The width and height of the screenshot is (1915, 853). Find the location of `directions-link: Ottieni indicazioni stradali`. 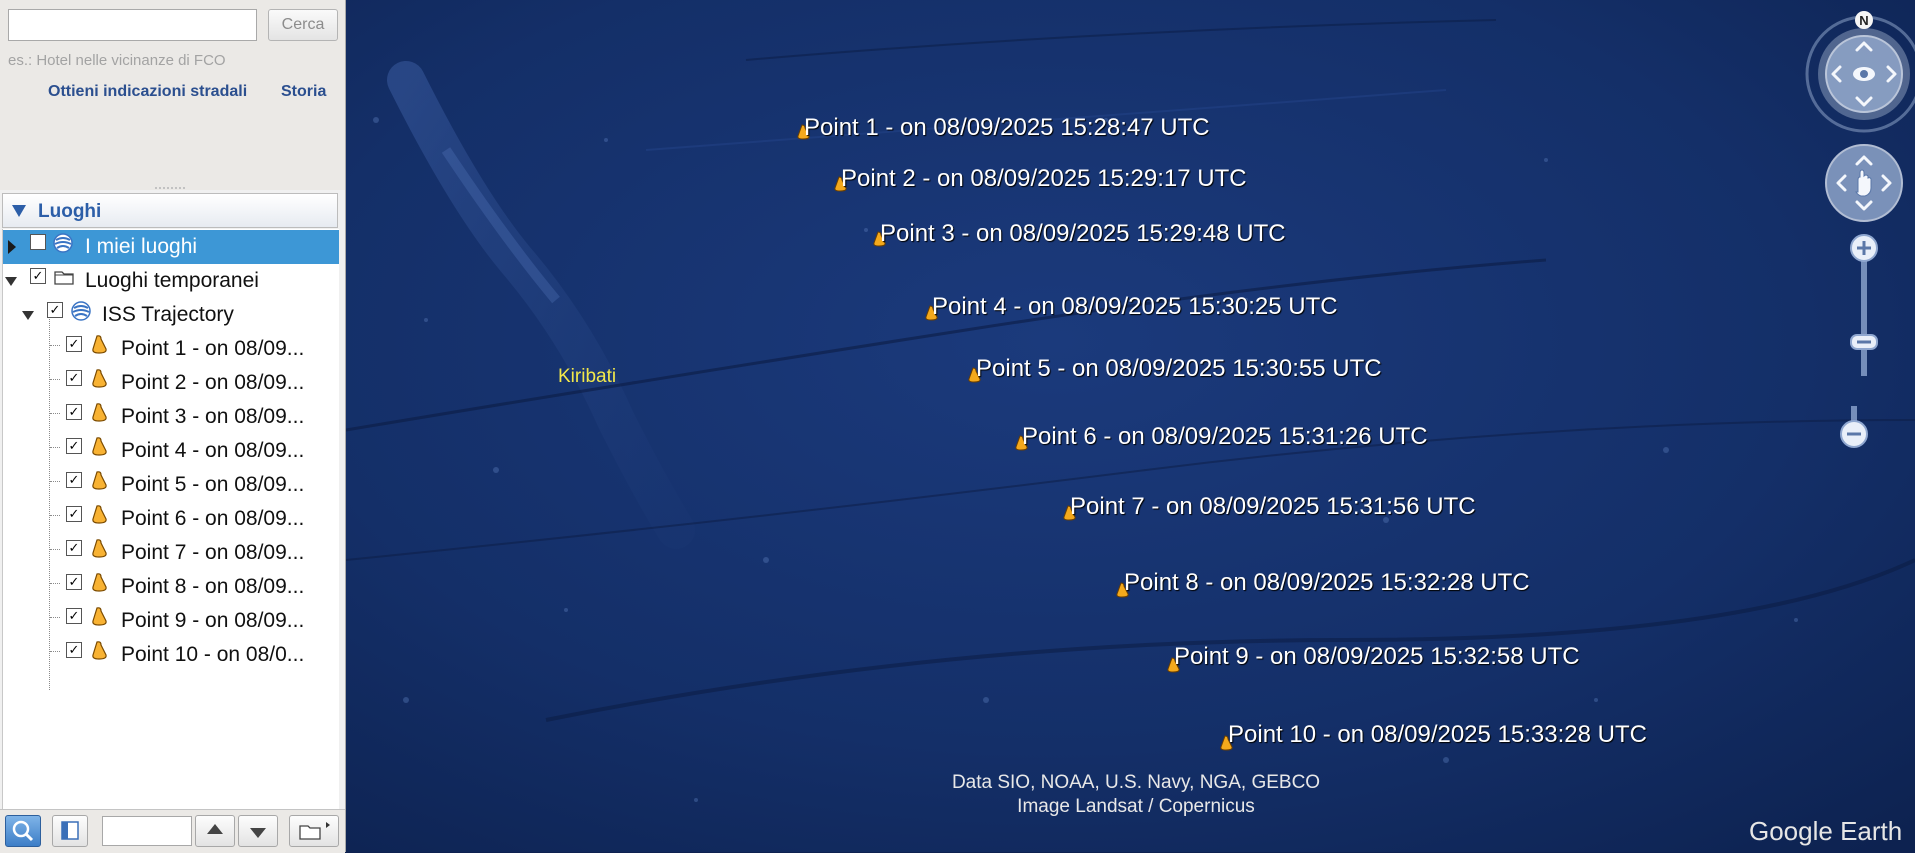

directions-link: Ottieni indicazioni stradali is located at coordinates (147, 92).